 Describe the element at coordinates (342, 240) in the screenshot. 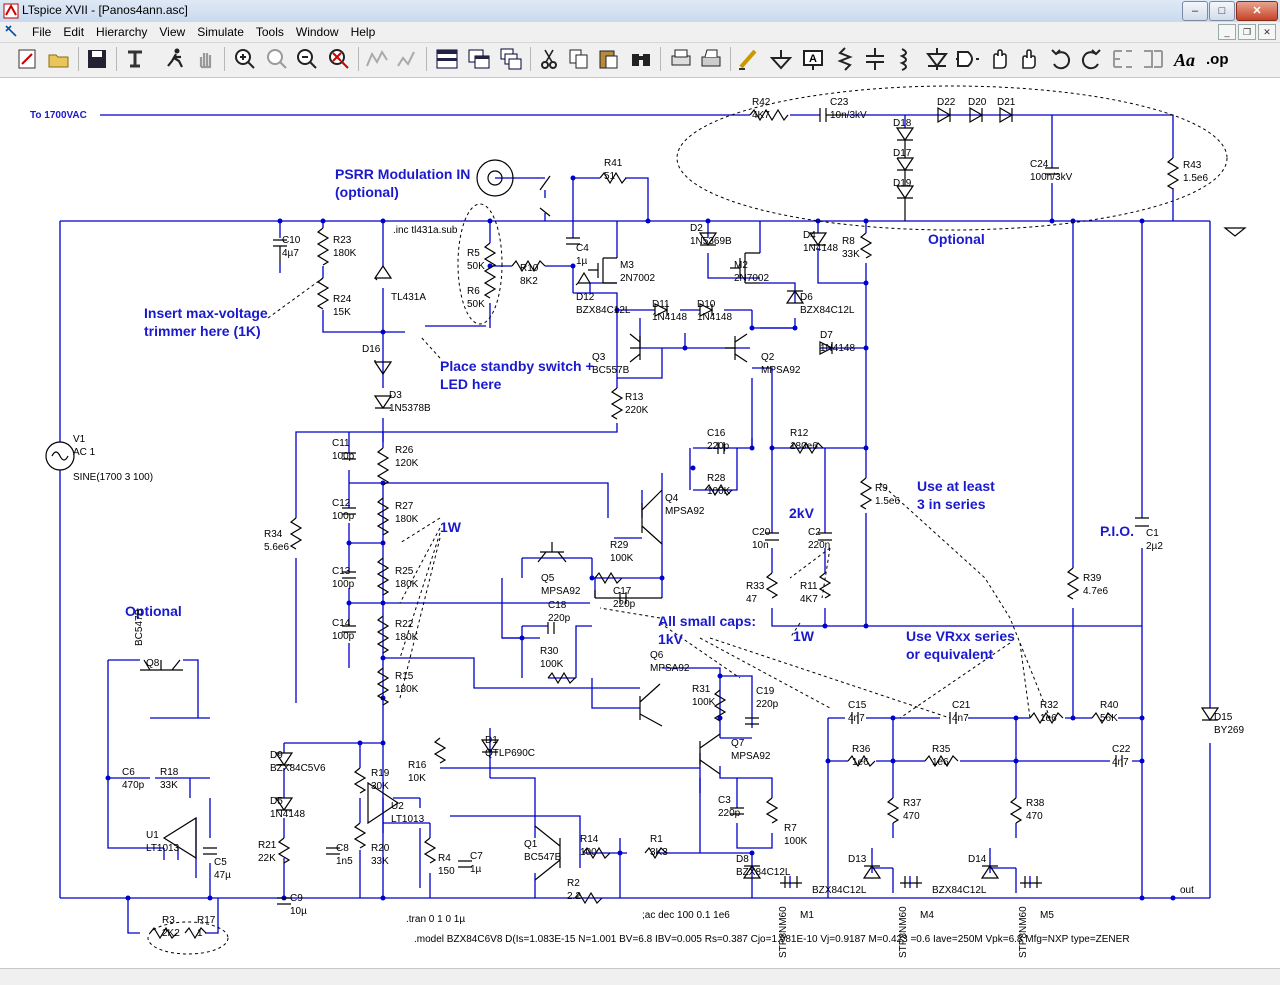

I see `part-ref-r23: R23` at that location.